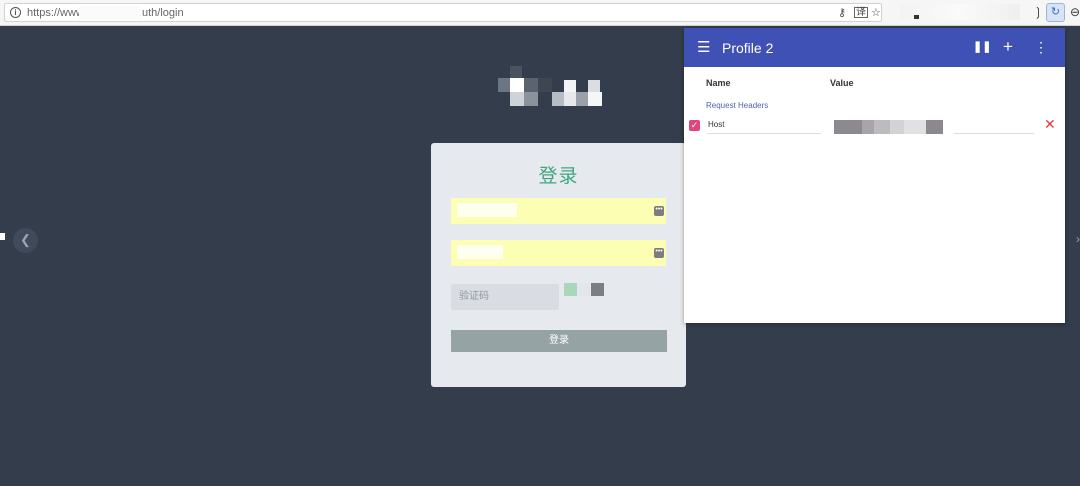 Image resolution: width=1080 pixels, height=486 pixels. Describe the element at coordinates (694, 125) in the screenshot. I see `header-enabled-checkbox: ✓` at that location.